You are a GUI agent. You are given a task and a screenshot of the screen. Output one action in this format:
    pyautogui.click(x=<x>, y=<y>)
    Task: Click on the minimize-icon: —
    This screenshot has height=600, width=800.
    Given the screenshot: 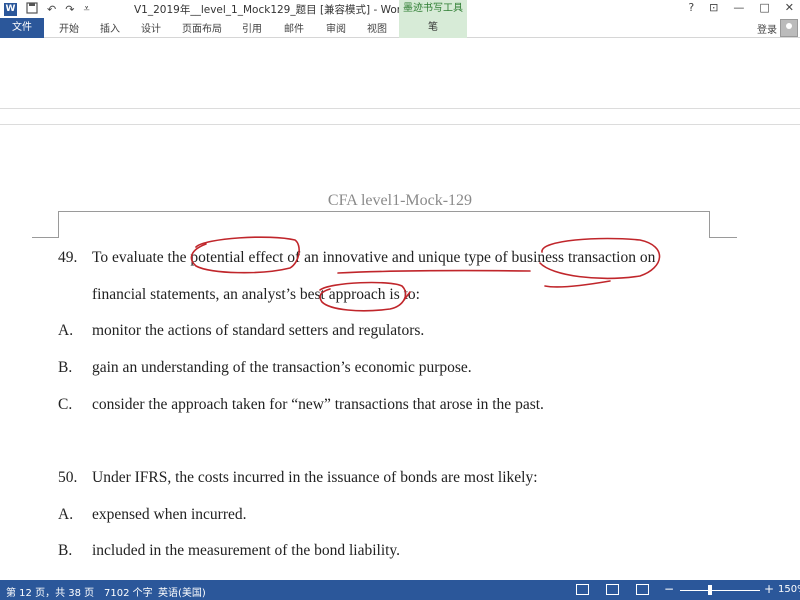 What is the action you would take?
    pyautogui.click(x=738, y=7)
    